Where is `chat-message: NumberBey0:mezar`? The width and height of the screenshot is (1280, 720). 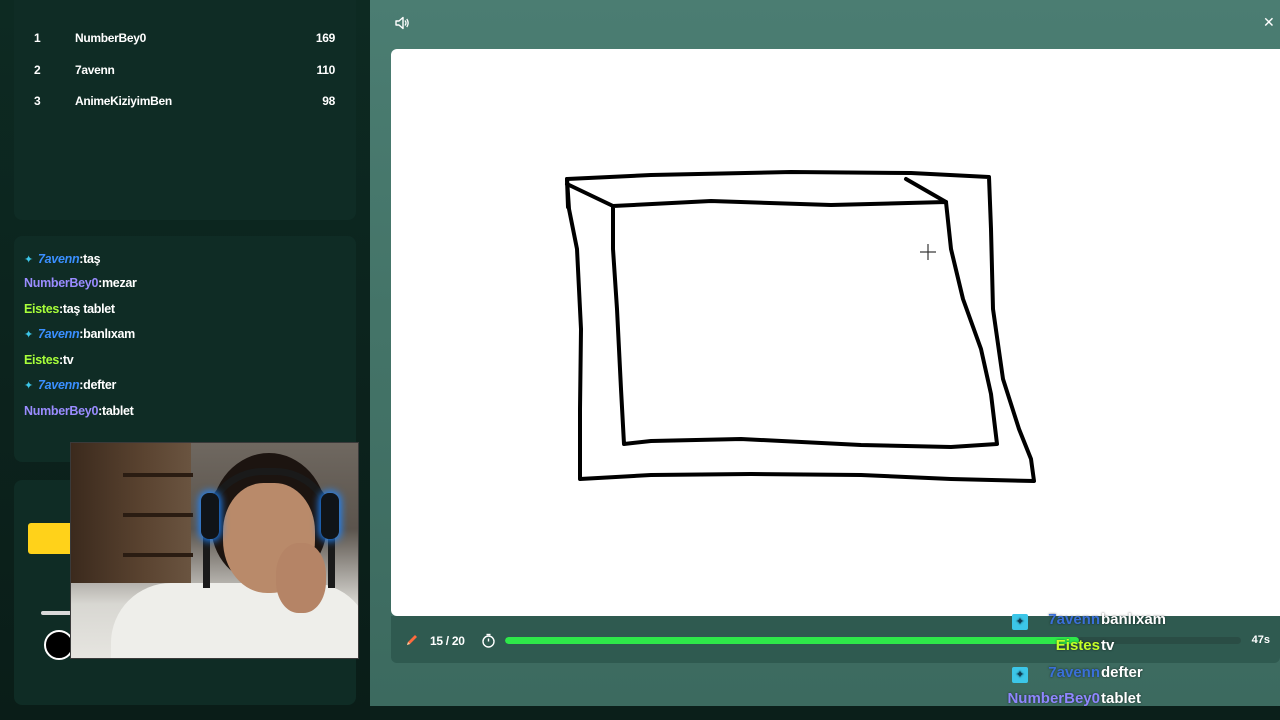
chat-message: NumberBey0:mezar is located at coordinates (80, 283).